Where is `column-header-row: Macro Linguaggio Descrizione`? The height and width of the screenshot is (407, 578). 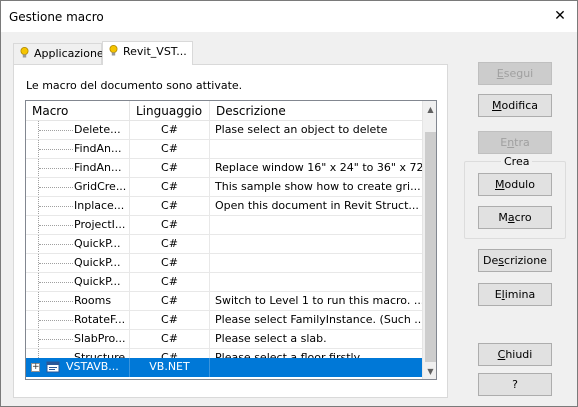 column-header-row: Macro Linguaggio Descrizione is located at coordinates (224, 111).